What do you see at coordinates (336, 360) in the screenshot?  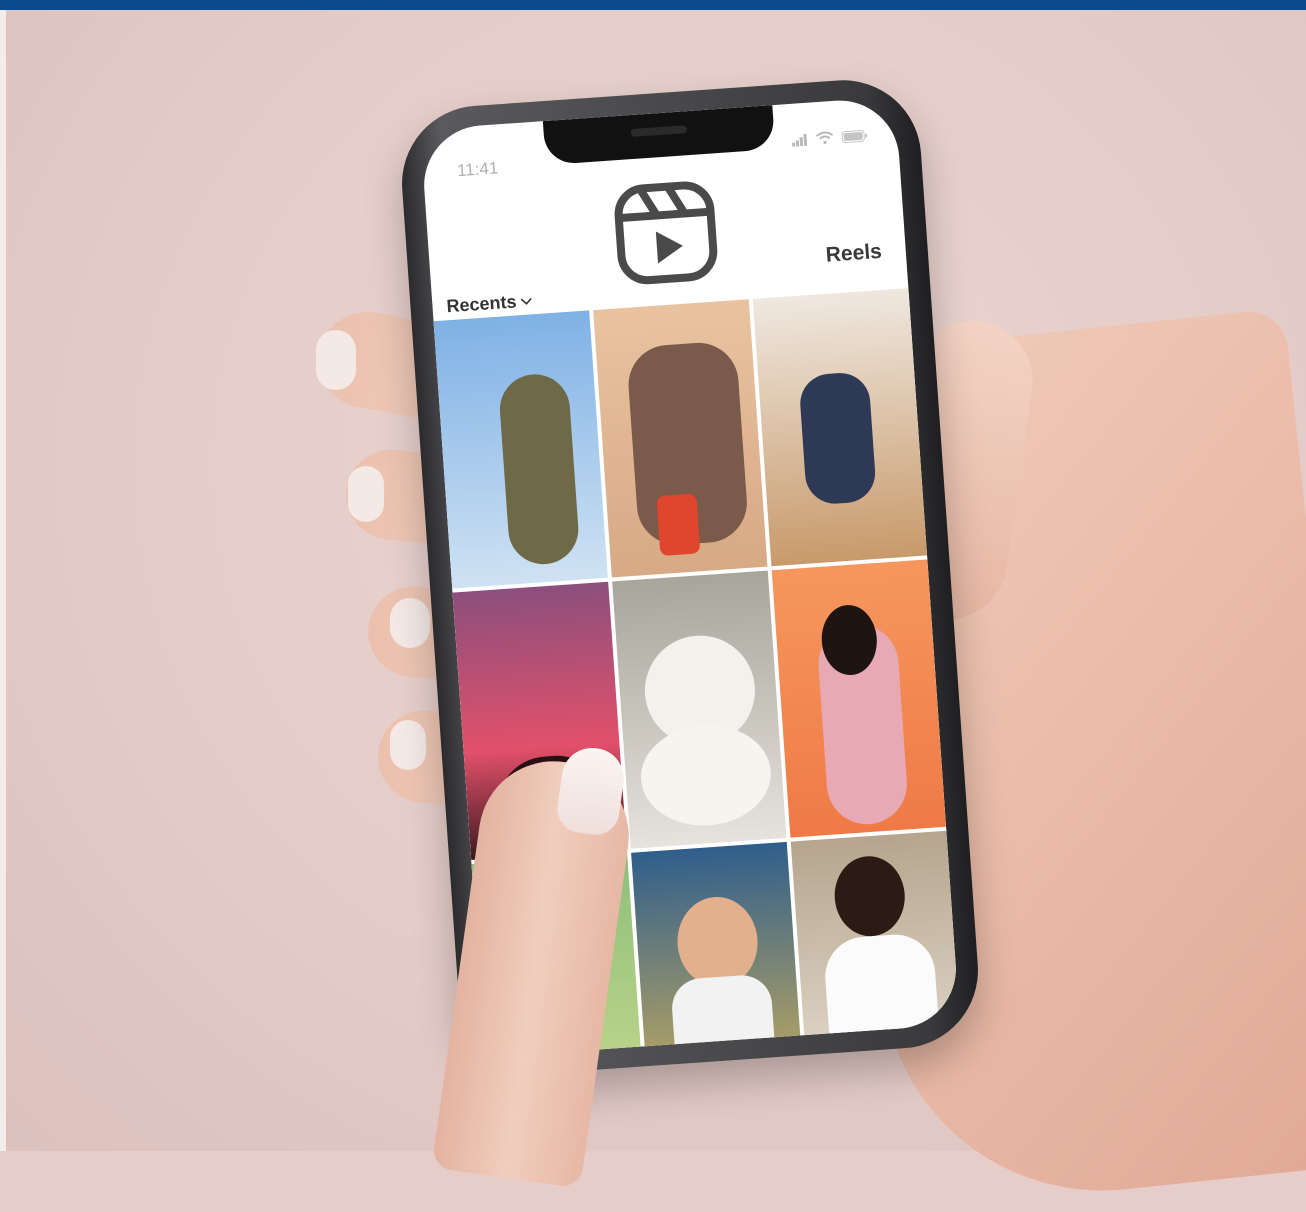 I see `finger-1-nail` at bounding box center [336, 360].